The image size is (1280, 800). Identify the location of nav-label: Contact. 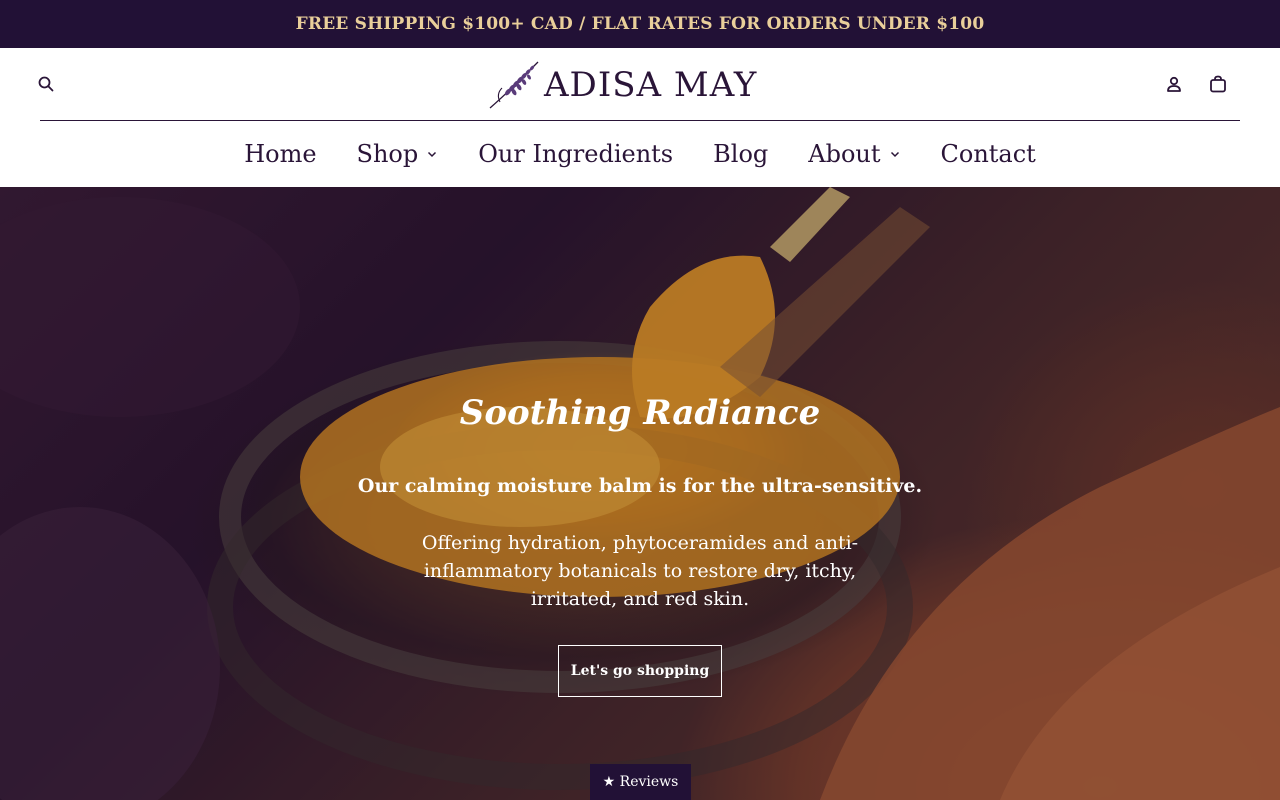
(988, 154).